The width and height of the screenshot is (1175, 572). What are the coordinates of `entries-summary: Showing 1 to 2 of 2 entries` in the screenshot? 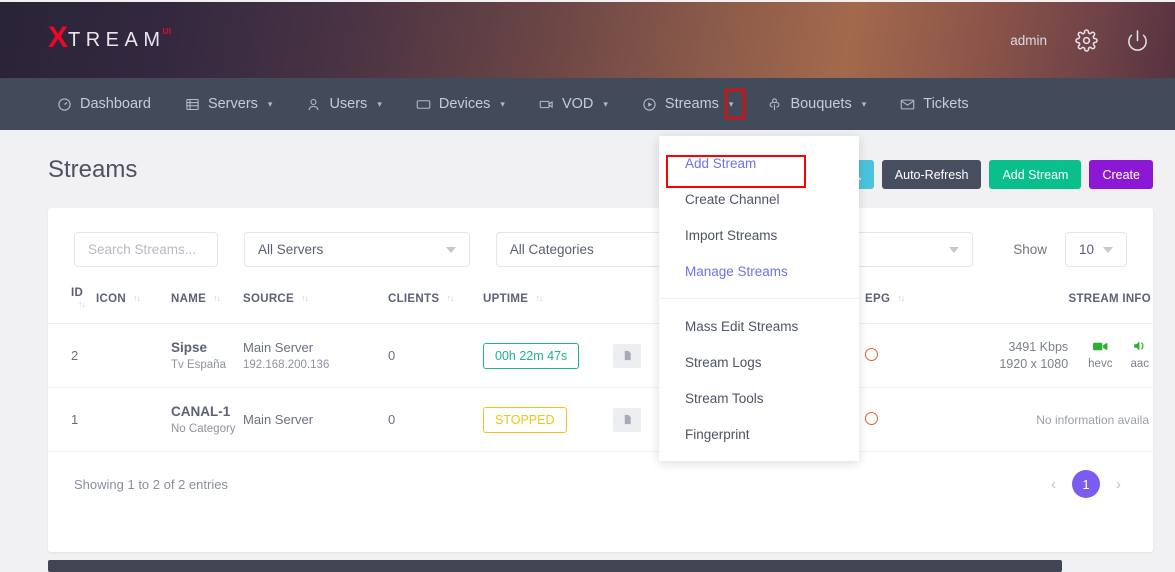 It's located at (151, 484).